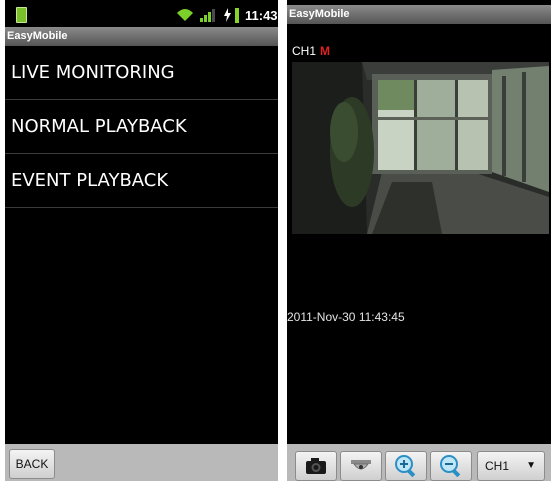 Image resolution: width=551 pixels, height=481 pixels. Describe the element at coordinates (531, 465) in the screenshot. I see `chevron-down-icon: ▼` at that location.